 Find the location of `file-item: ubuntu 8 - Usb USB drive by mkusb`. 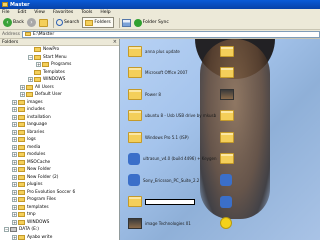

file-item: ubuntu 8 - Usb USB drive by mkusb is located at coordinates (175, 116).